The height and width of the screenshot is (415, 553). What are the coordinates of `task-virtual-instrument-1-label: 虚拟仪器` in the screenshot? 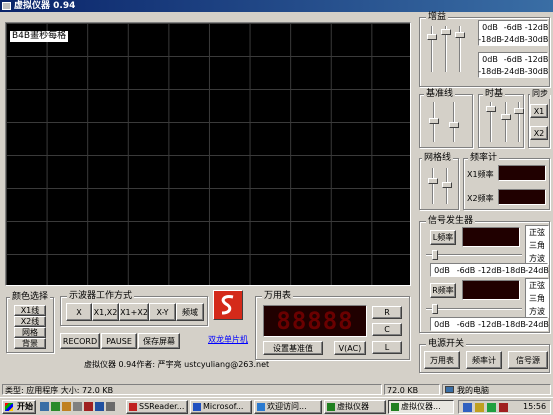 It's located at (353, 406).